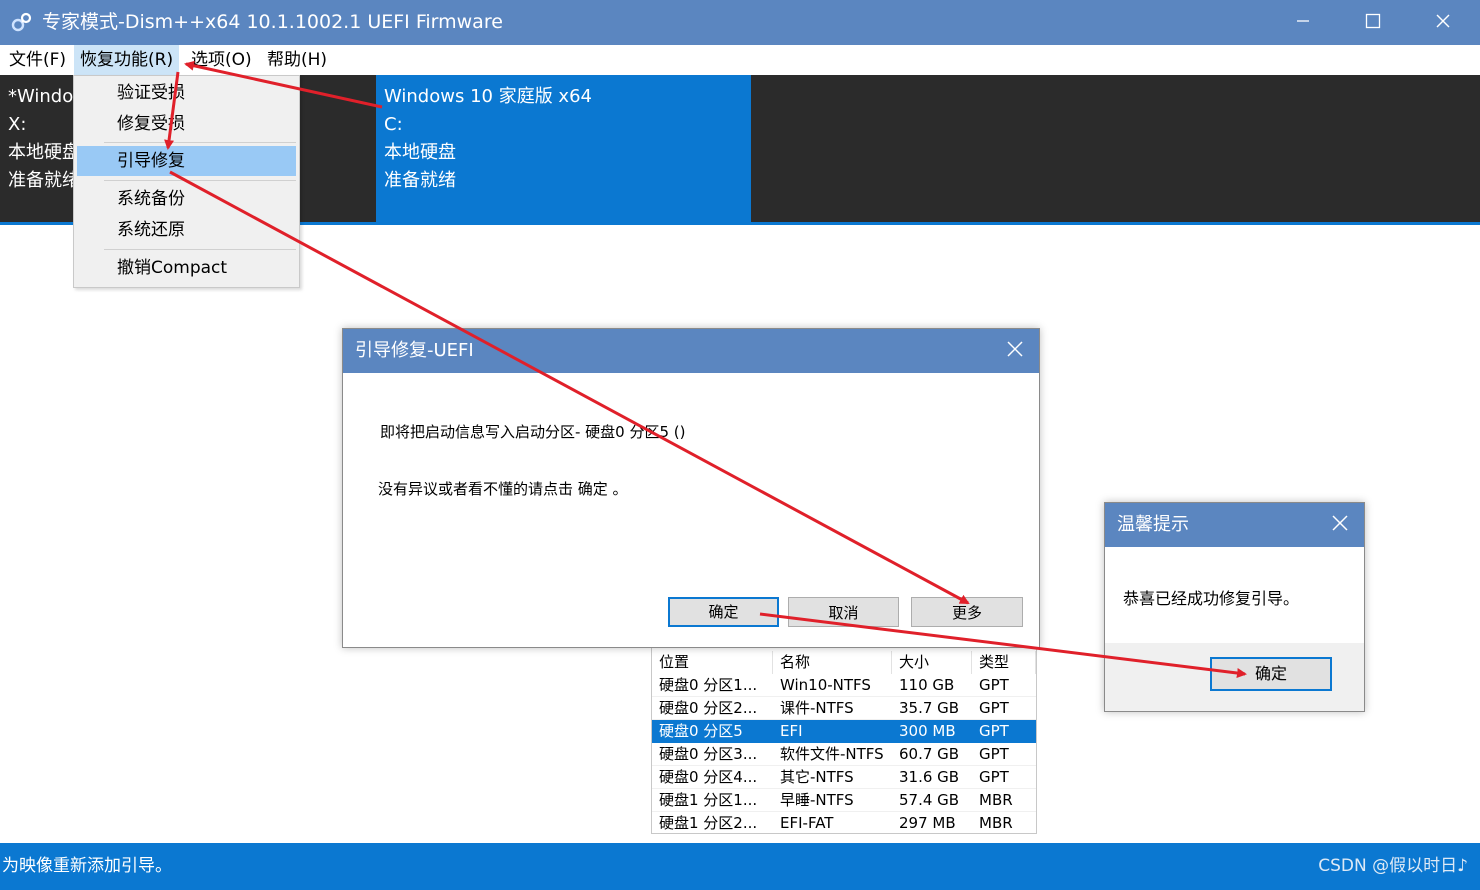 Image resolution: width=1480 pixels, height=890 pixels. Describe the element at coordinates (807, 823) in the screenshot. I see `cell-name: EFI-FAT` at that location.